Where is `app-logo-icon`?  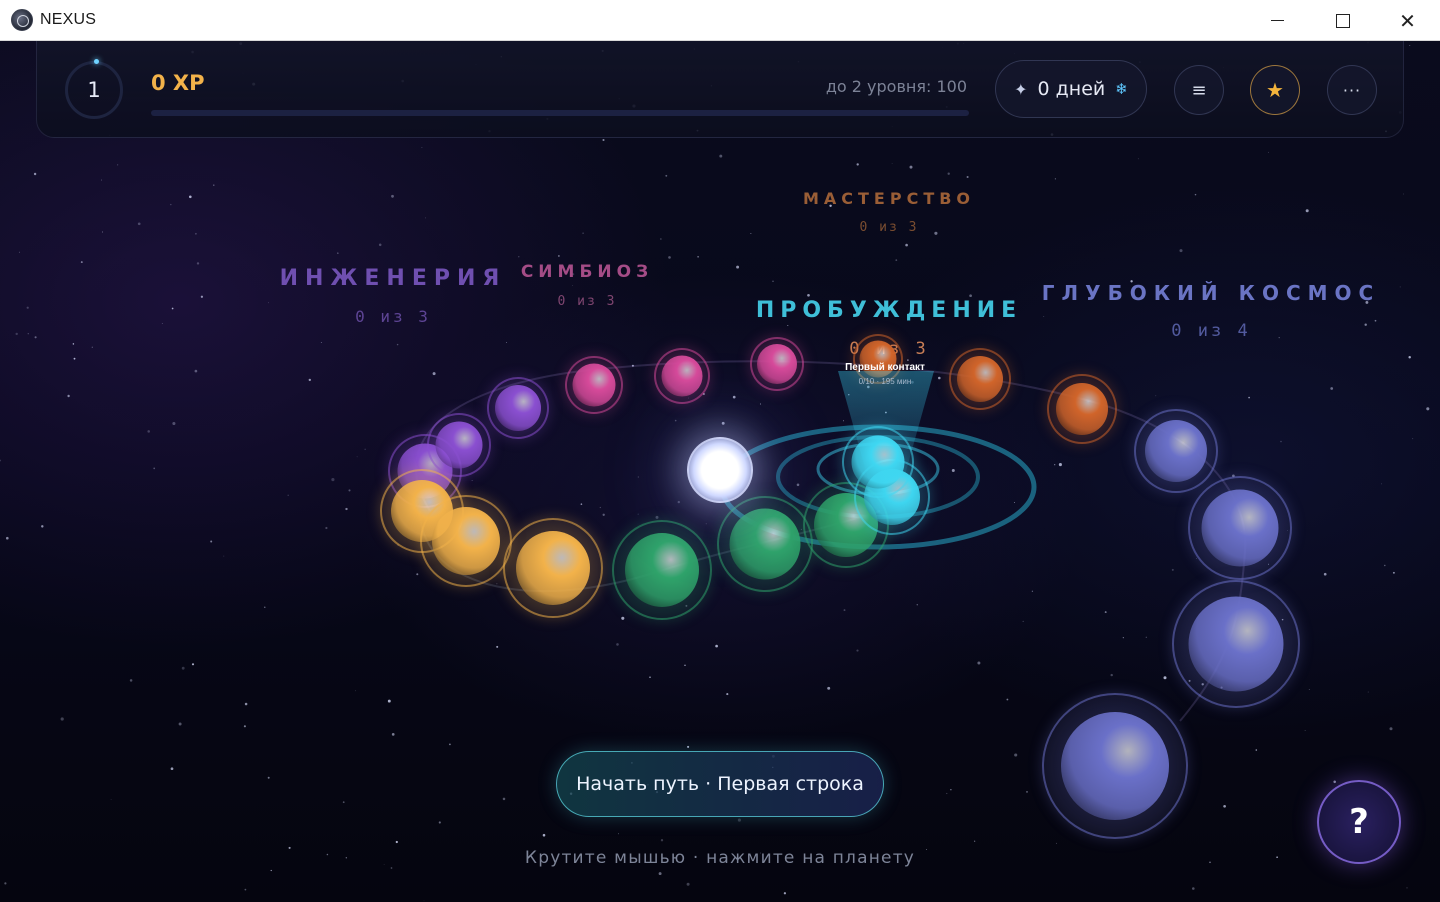
app-logo-icon is located at coordinates (22, 20).